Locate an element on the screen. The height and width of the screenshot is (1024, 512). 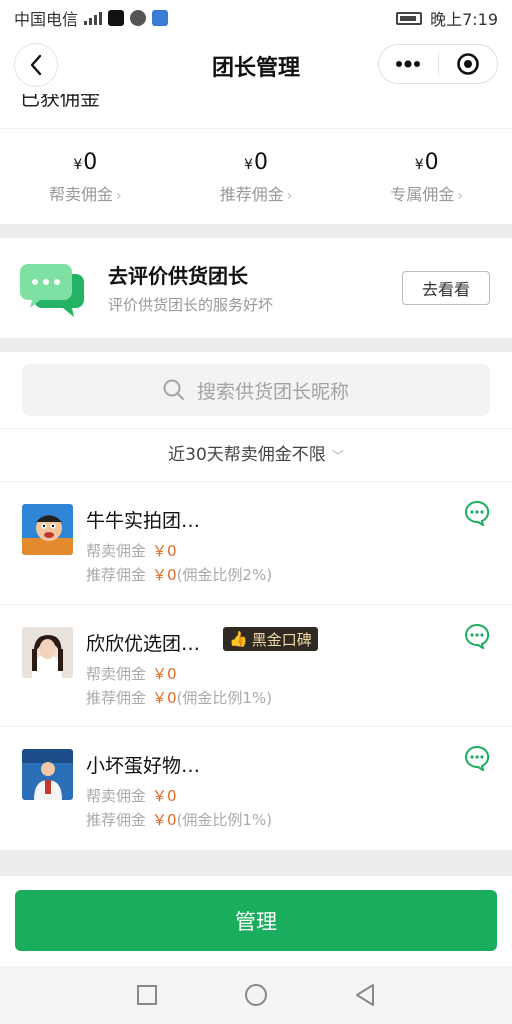
battery-icon is located at coordinates (409, 18).